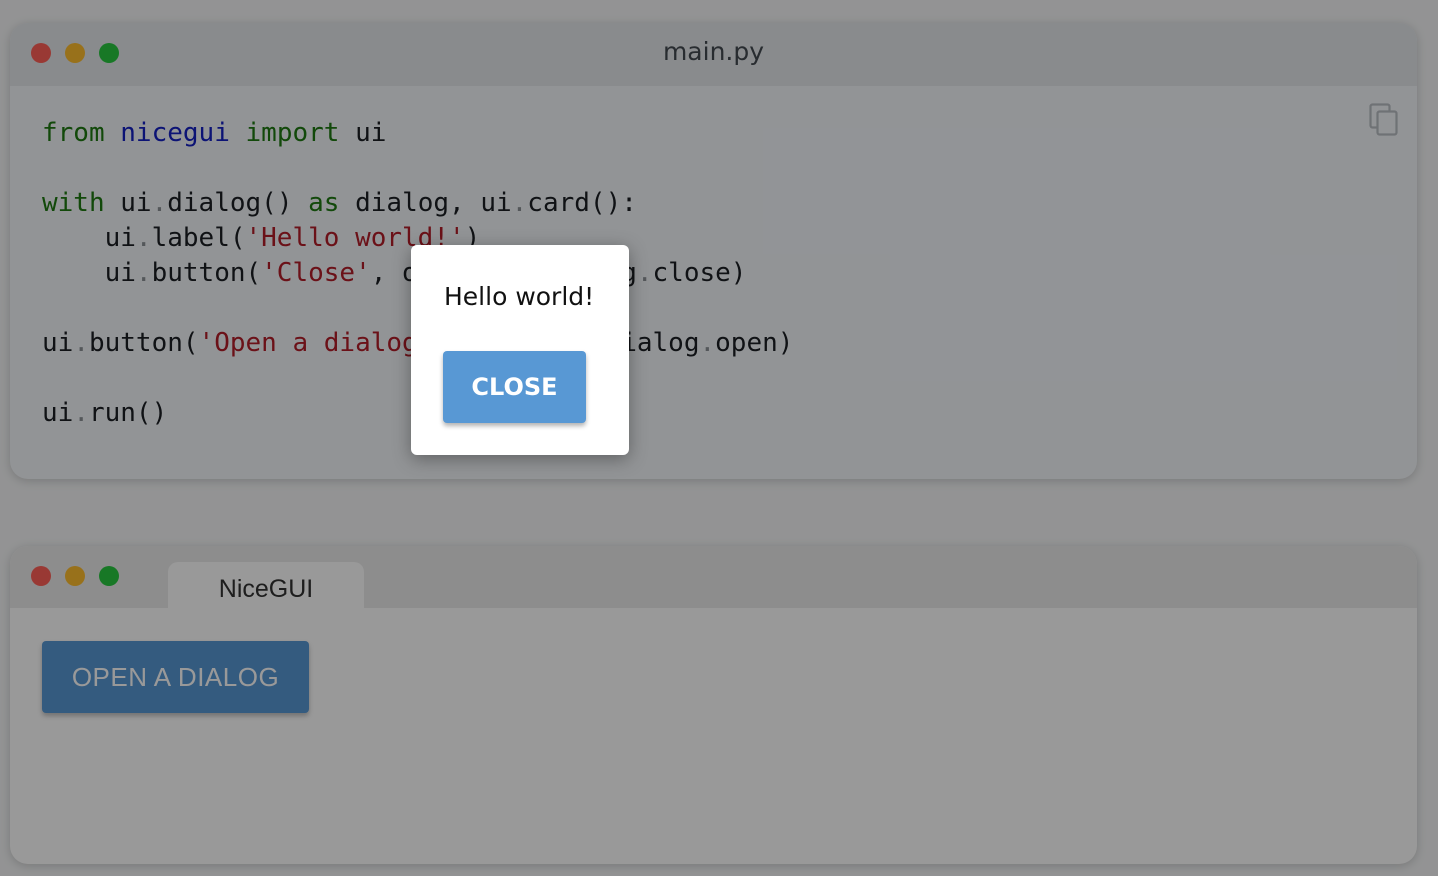 The width and height of the screenshot is (1438, 876). I want to click on dialog-card: Hello world! CLOSE, so click(520, 350).